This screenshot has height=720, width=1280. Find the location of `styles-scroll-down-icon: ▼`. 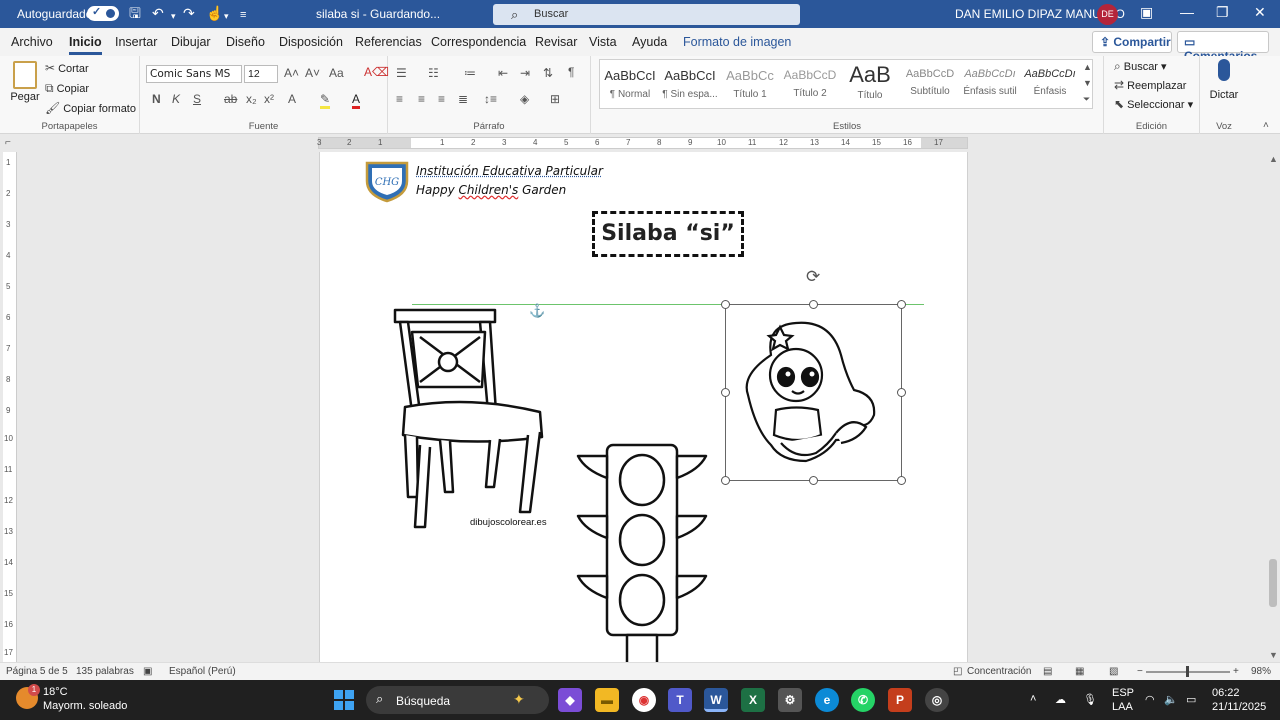

styles-scroll-down-icon: ▼ is located at coordinates (1087, 83).